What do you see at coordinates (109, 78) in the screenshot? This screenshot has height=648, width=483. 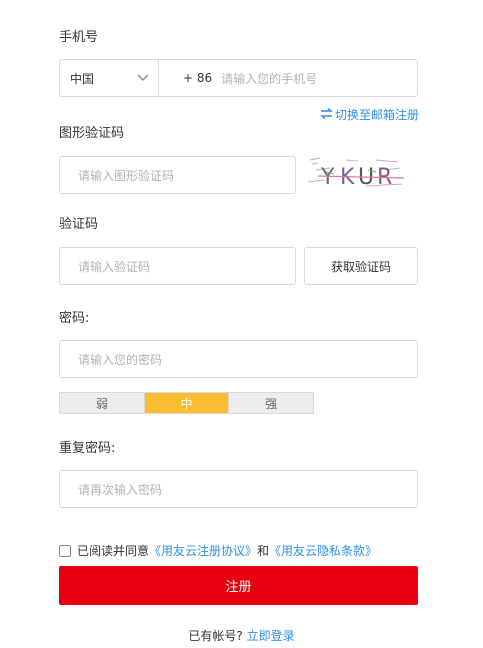 I see `country-select: 中国` at bounding box center [109, 78].